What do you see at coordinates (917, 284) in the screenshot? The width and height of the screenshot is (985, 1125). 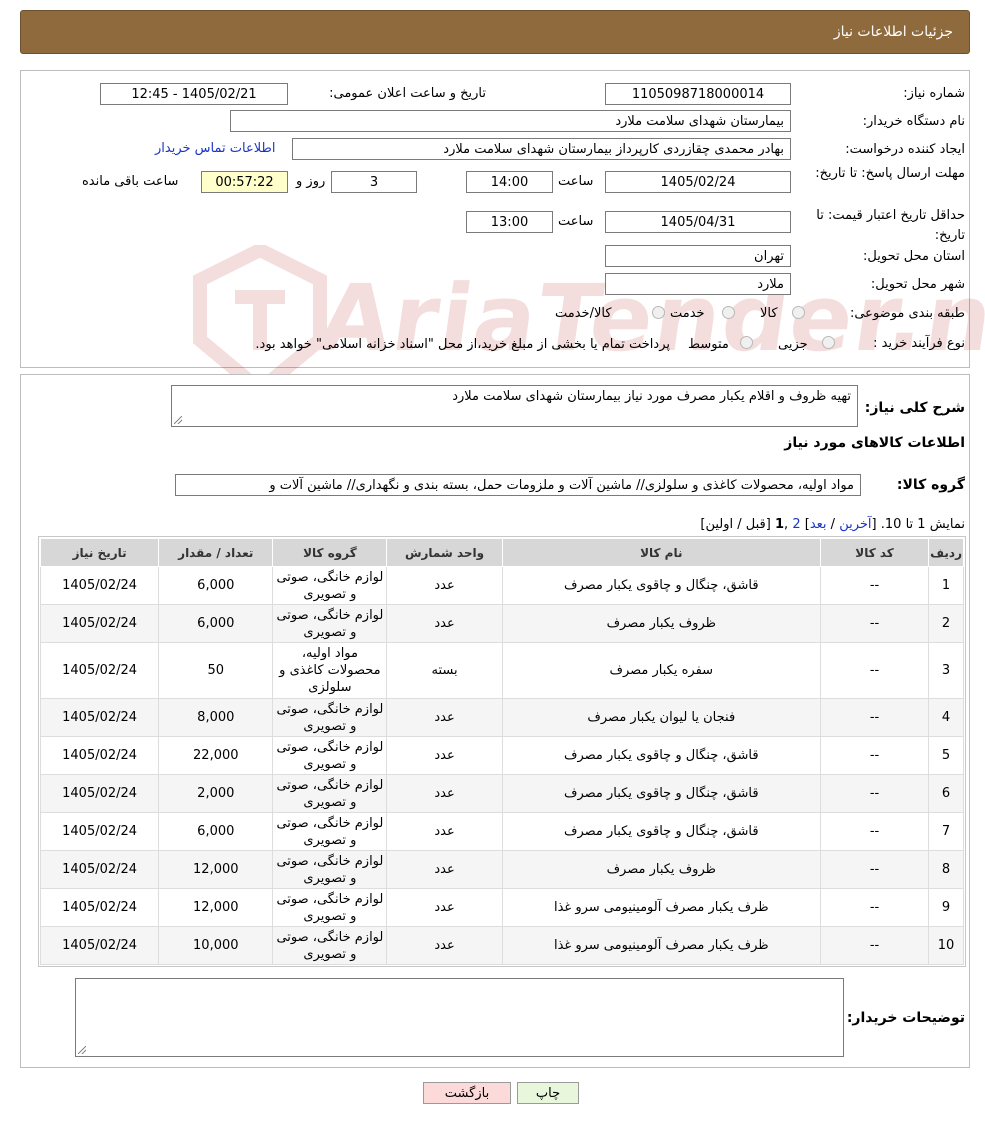 I see `city-label: شهر محل تحویل:` at bounding box center [917, 284].